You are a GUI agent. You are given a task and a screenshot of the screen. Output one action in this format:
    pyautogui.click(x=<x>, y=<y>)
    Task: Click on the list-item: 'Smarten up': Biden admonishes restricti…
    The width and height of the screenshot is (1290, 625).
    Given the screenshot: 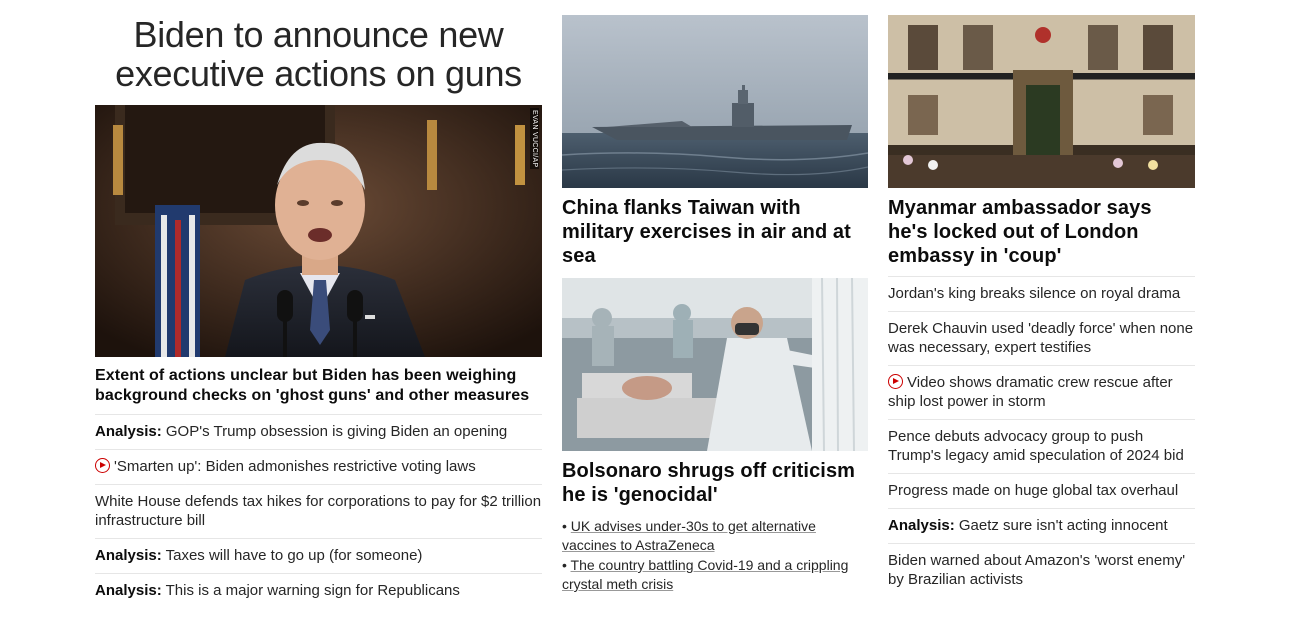 What is the action you would take?
    pyautogui.click(x=318, y=466)
    